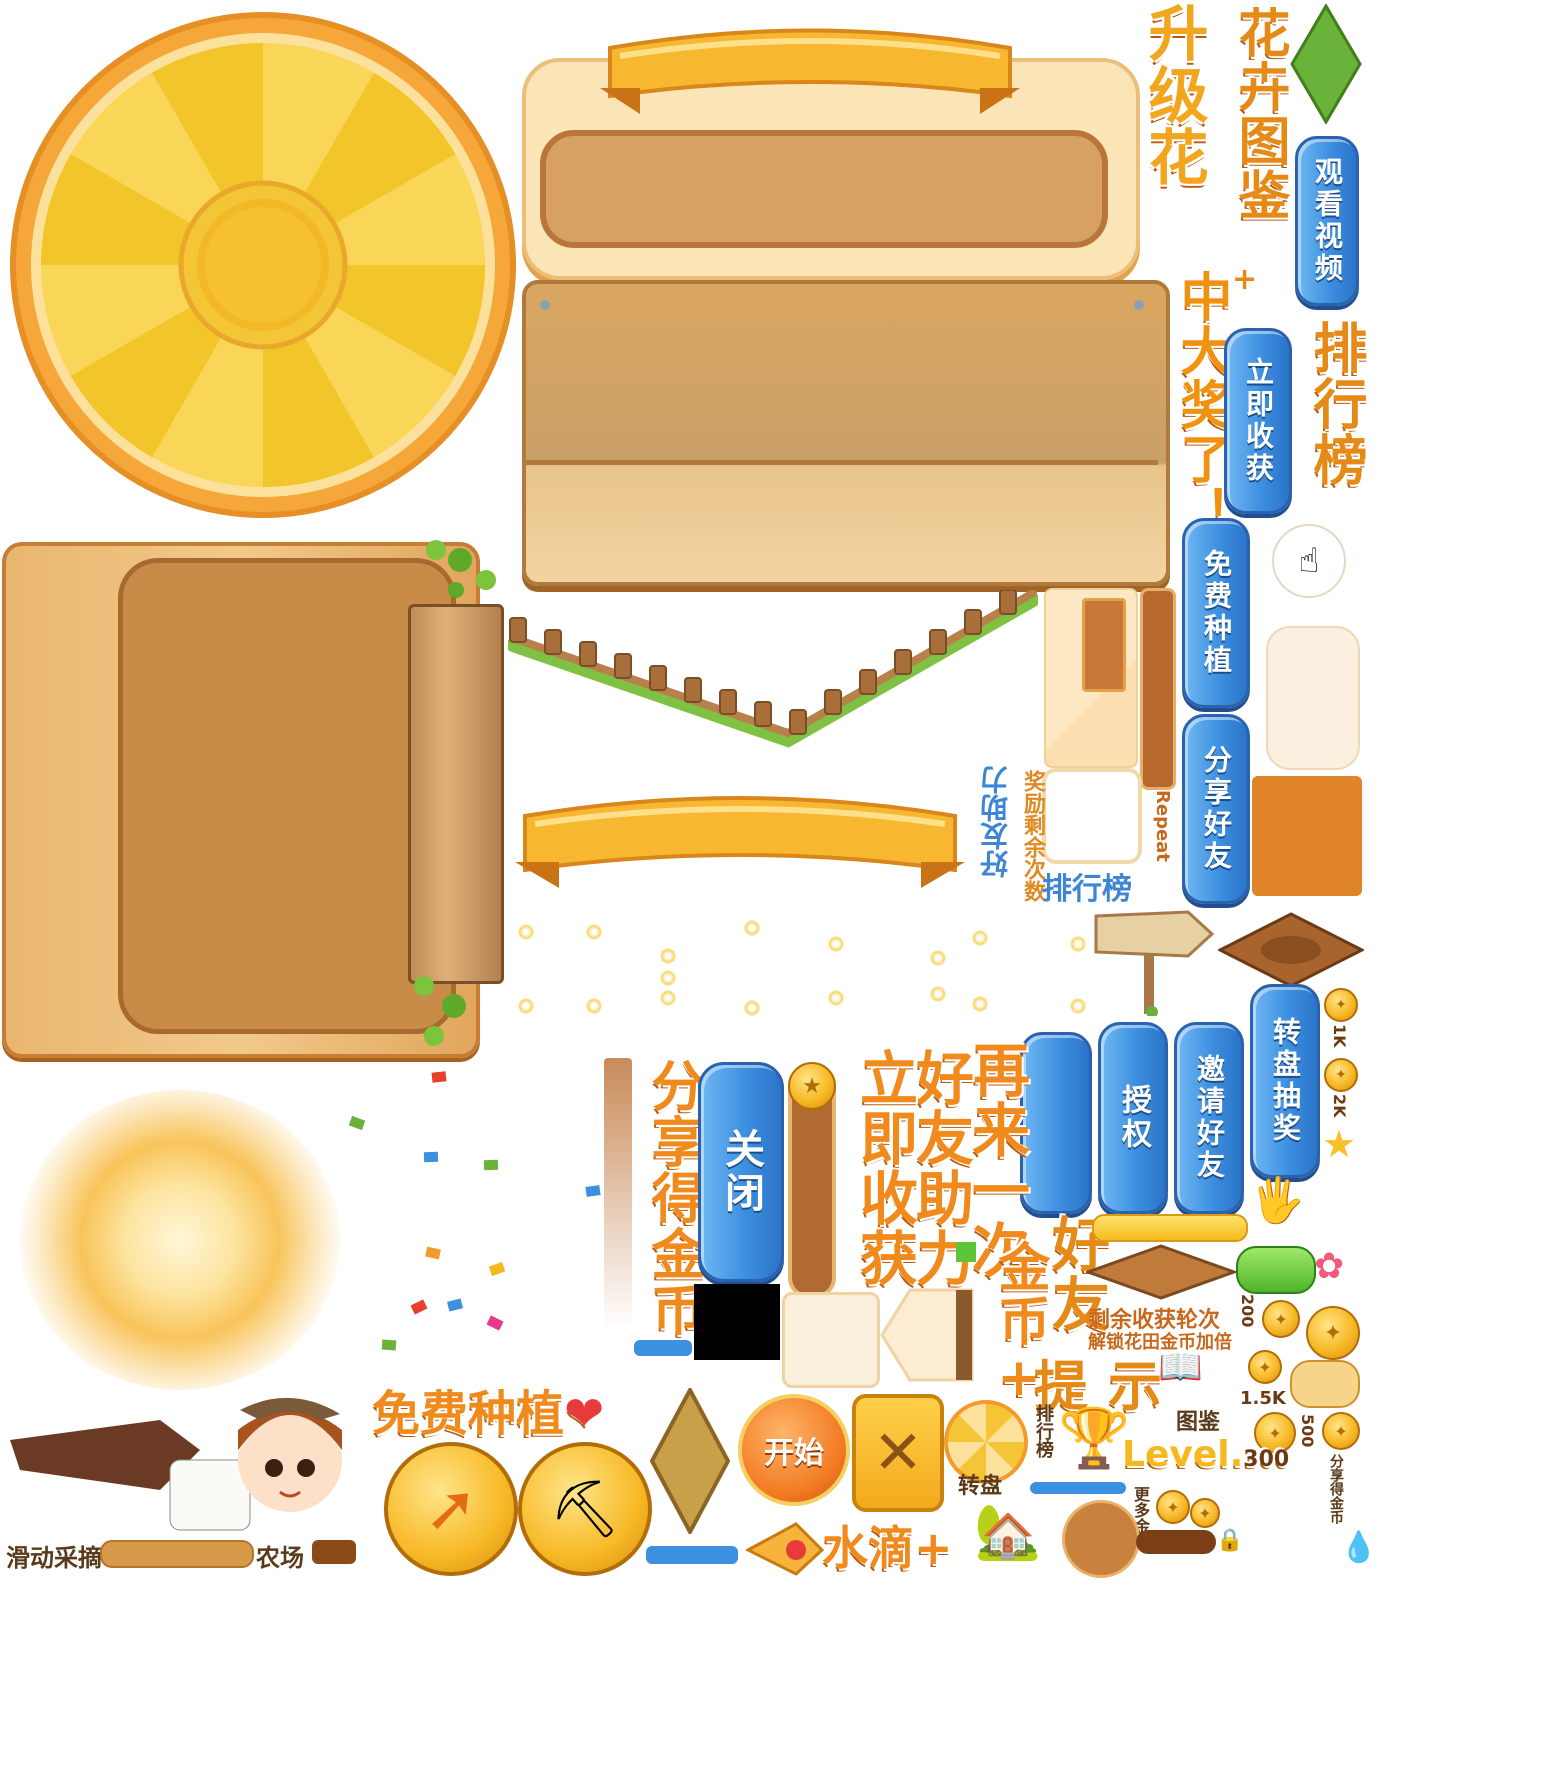 The image size is (1543, 1772). I want to click on reward-box, so click(1092, 816).